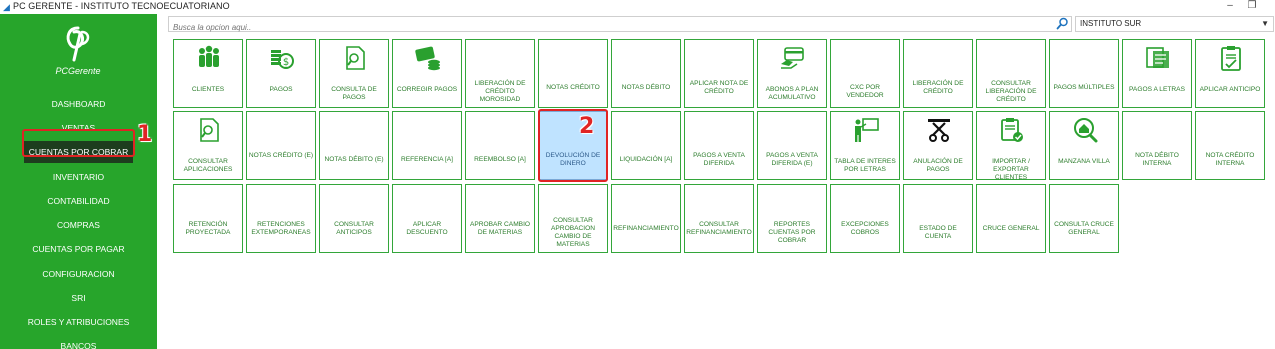 The height and width of the screenshot is (349, 1275). What do you see at coordinates (865, 218) in the screenshot?
I see `tile-excepciones-cobros: EXCEPCIONES COBROS` at bounding box center [865, 218].